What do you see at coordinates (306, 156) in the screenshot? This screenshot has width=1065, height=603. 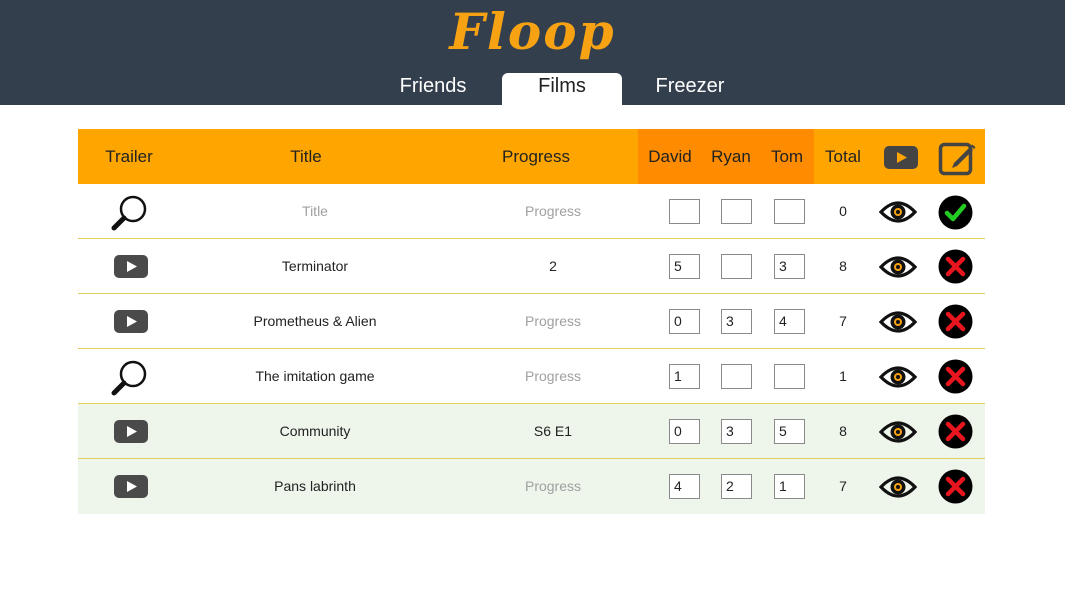 I see `header-title: Title` at bounding box center [306, 156].